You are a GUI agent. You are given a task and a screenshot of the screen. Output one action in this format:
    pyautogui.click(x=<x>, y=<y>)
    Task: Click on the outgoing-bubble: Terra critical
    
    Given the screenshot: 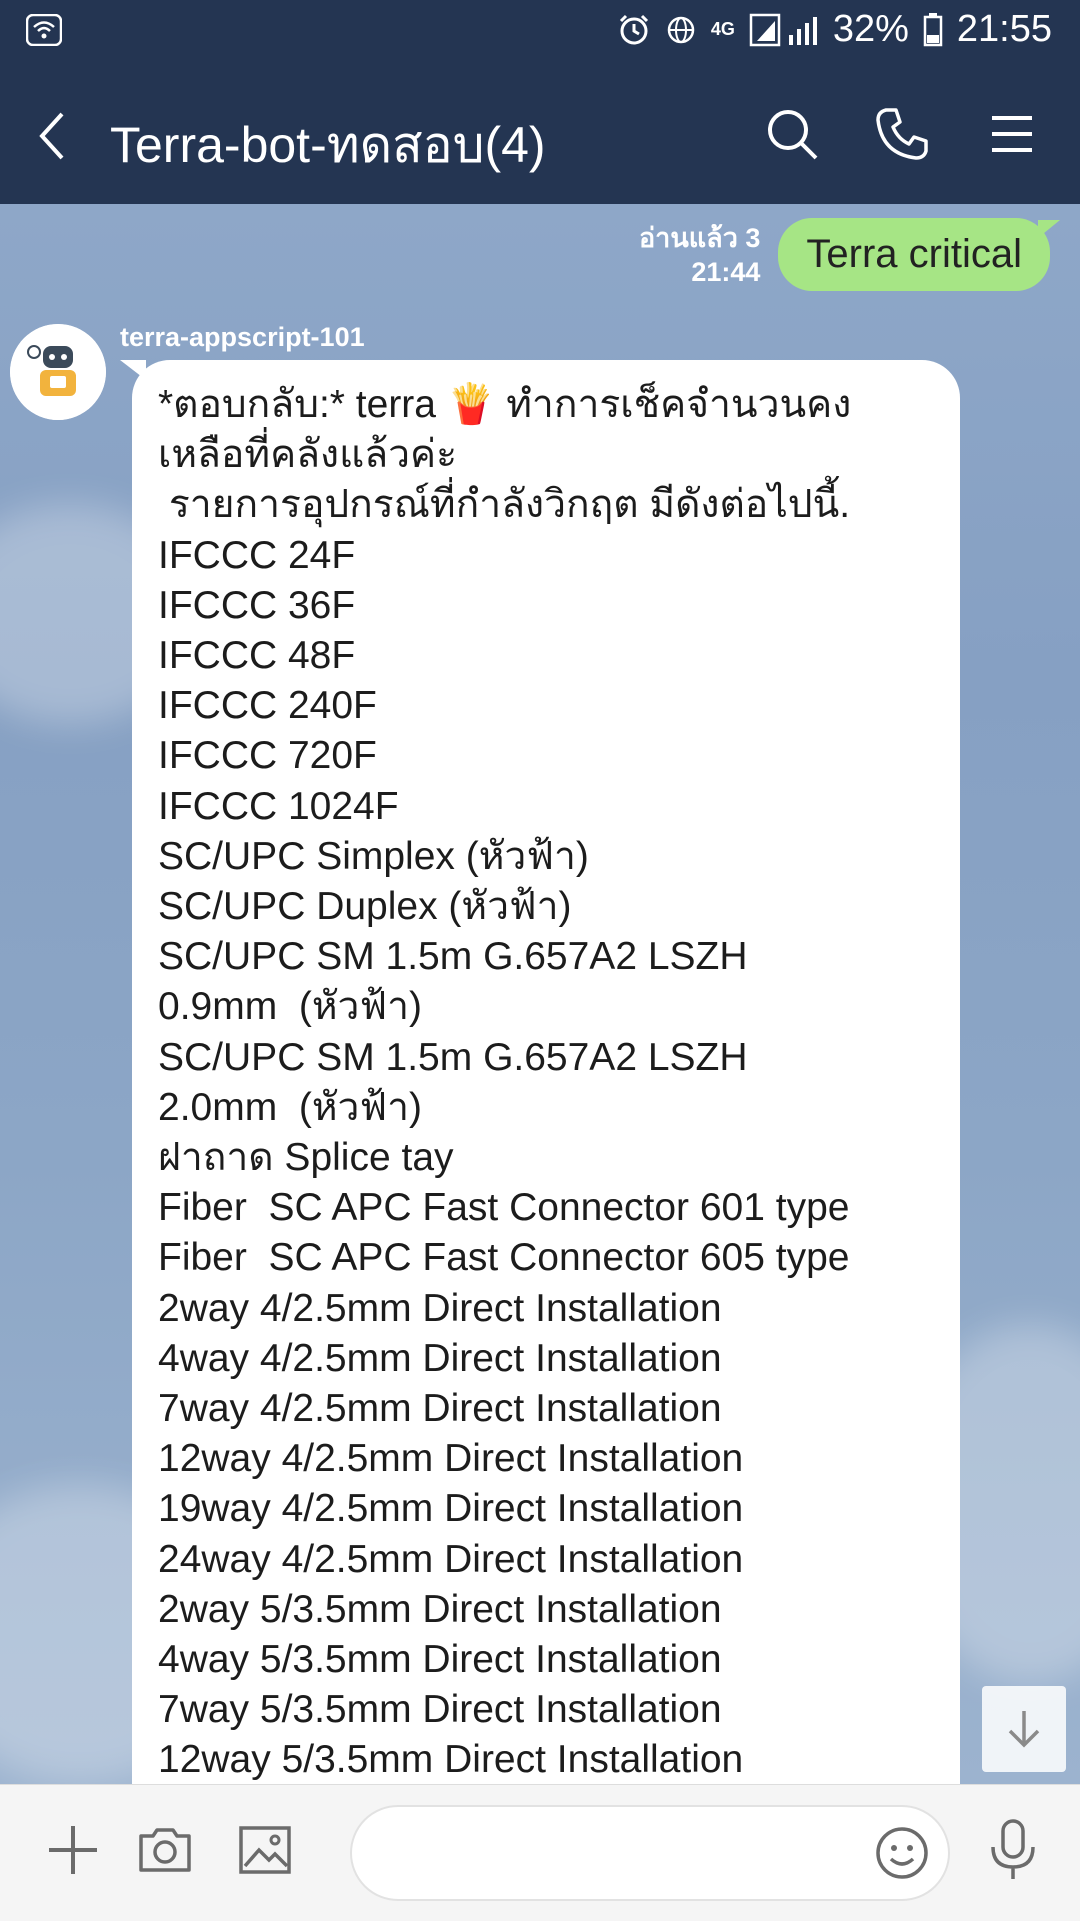 What is the action you would take?
    pyautogui.click(x=919, y=254)
    